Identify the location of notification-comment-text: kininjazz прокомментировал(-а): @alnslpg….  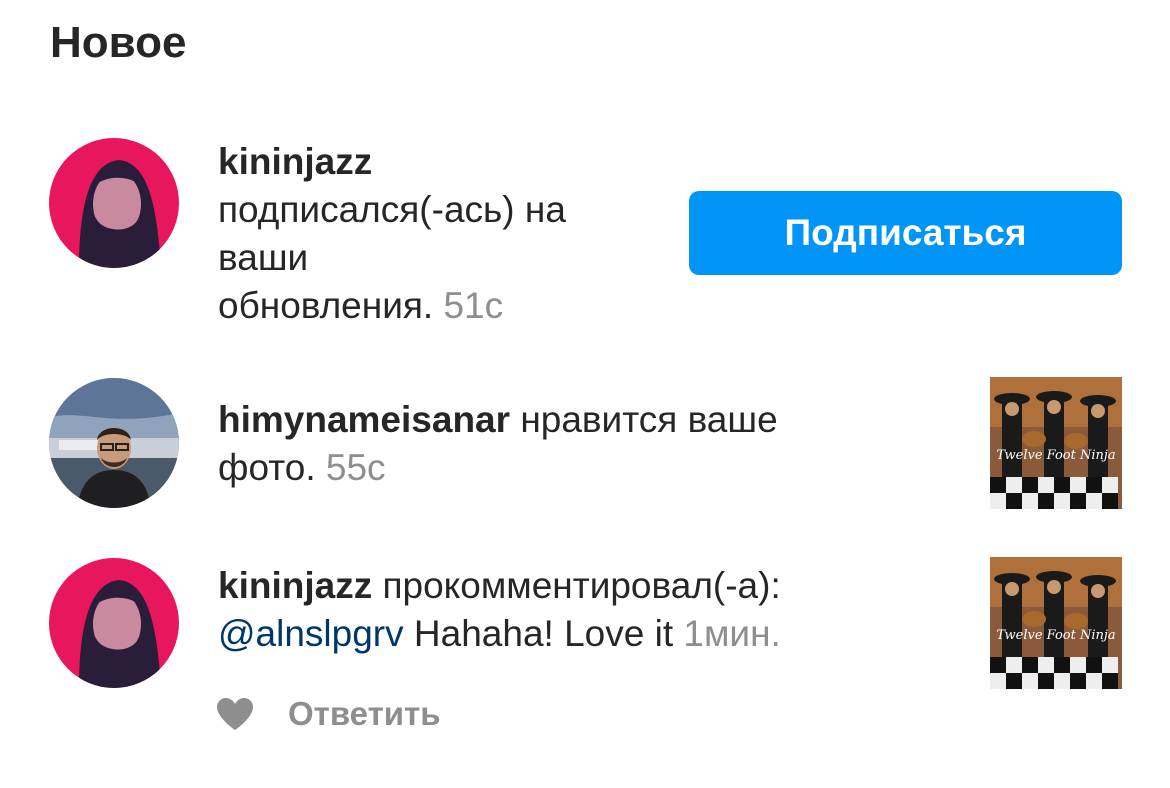
(499, 610).